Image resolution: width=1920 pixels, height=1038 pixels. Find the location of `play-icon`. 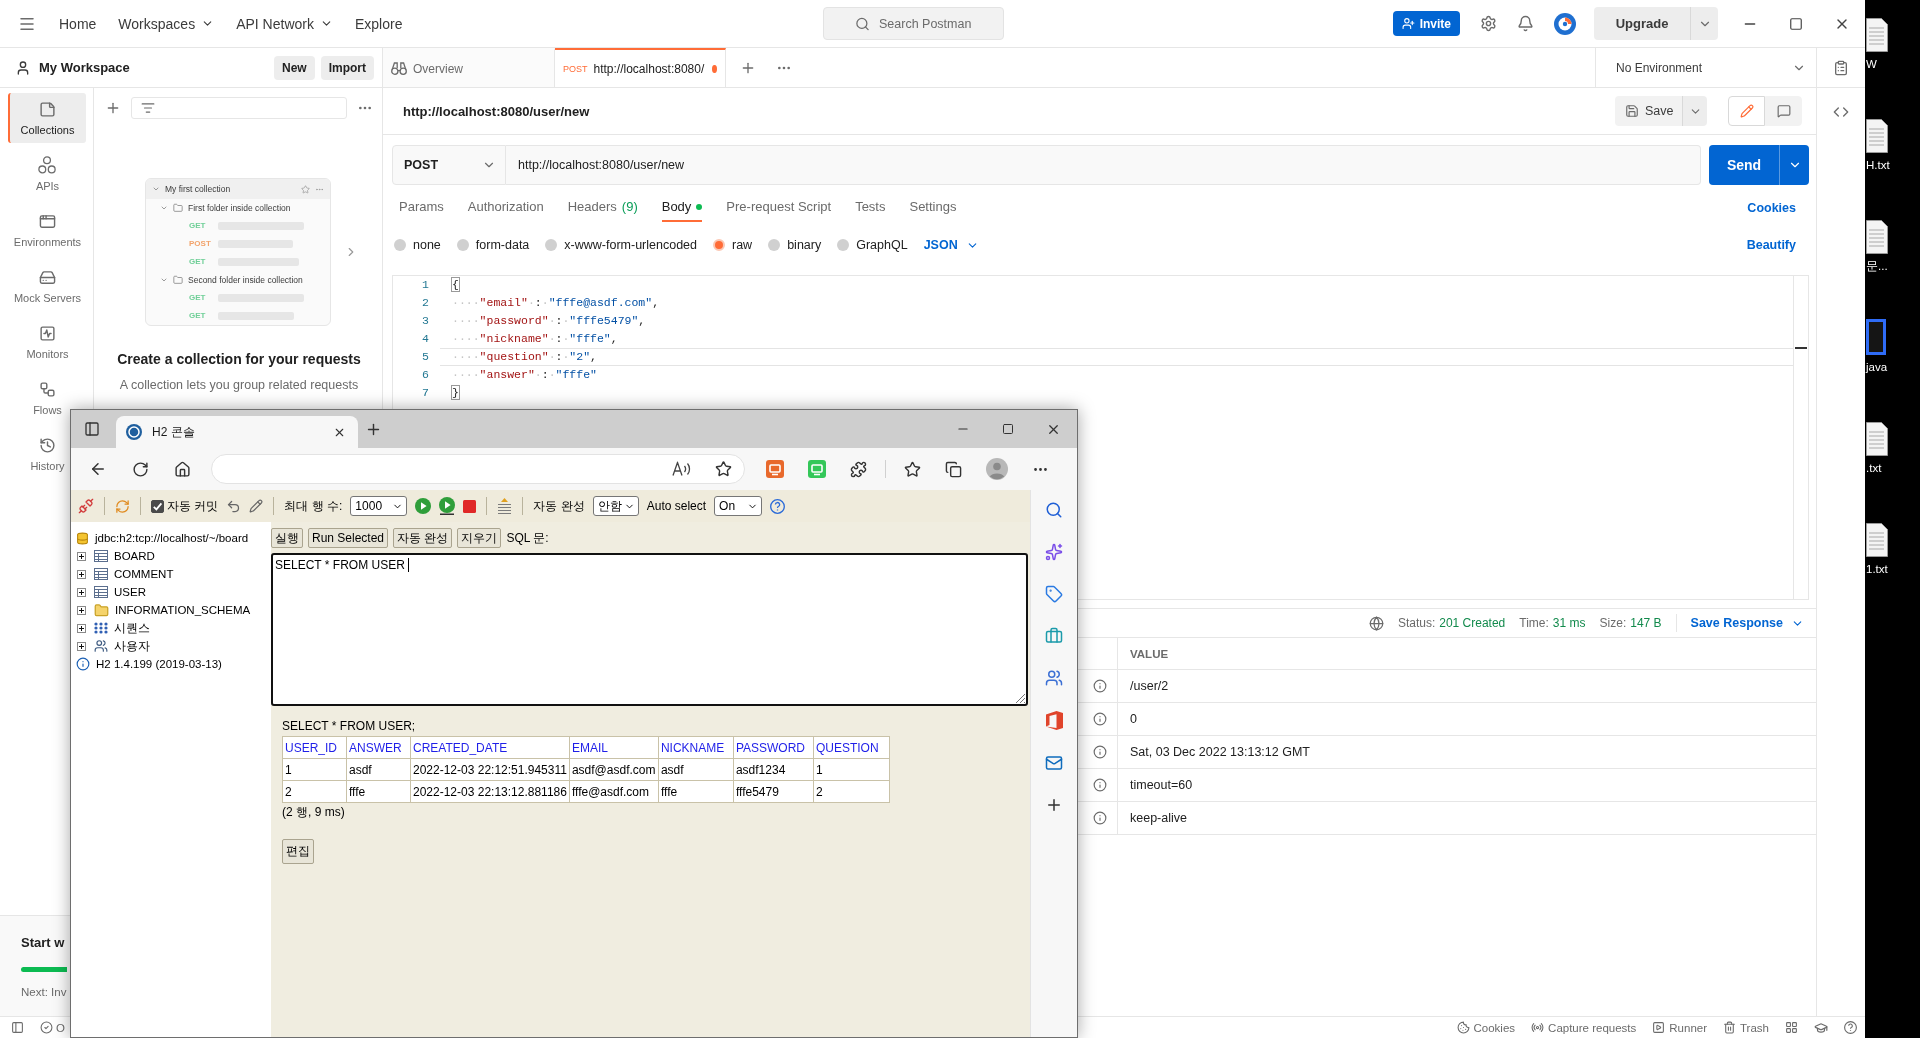

play-icon is located at coordinates (423, 506).